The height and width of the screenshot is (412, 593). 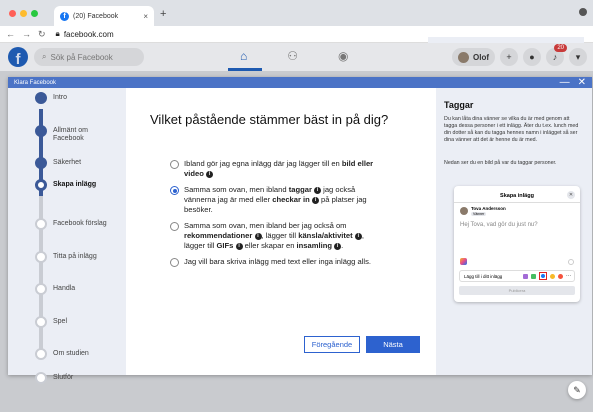 What do you see at coordinates (571, 262) in the screenshot?
I see `smiley-icon` at bounding box center [571, 262].